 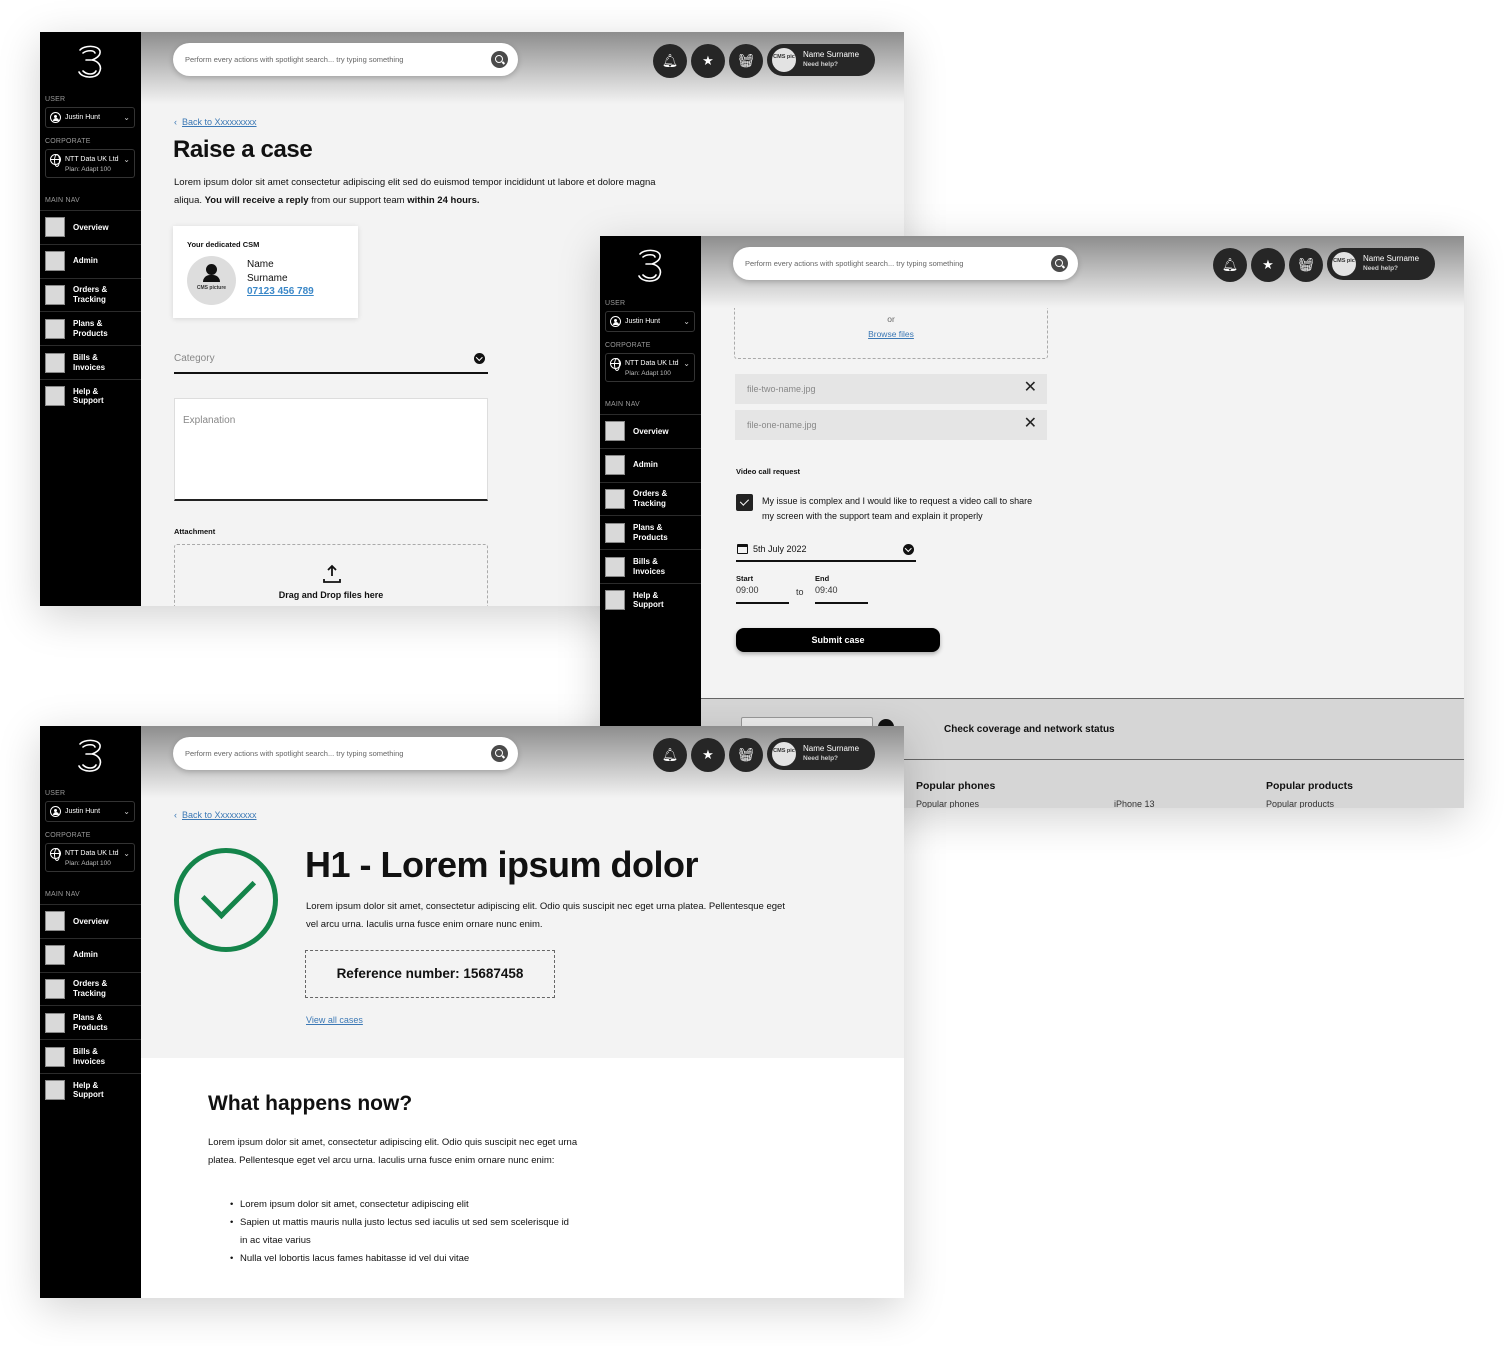 I want to click on video-call-checkbox, so click(x=744, y=502).